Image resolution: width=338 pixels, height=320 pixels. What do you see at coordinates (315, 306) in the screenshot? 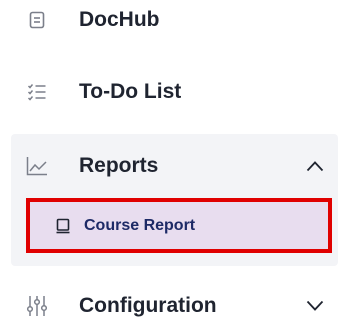
I see `chevron-down-icon` at bounding box center [315, 306].